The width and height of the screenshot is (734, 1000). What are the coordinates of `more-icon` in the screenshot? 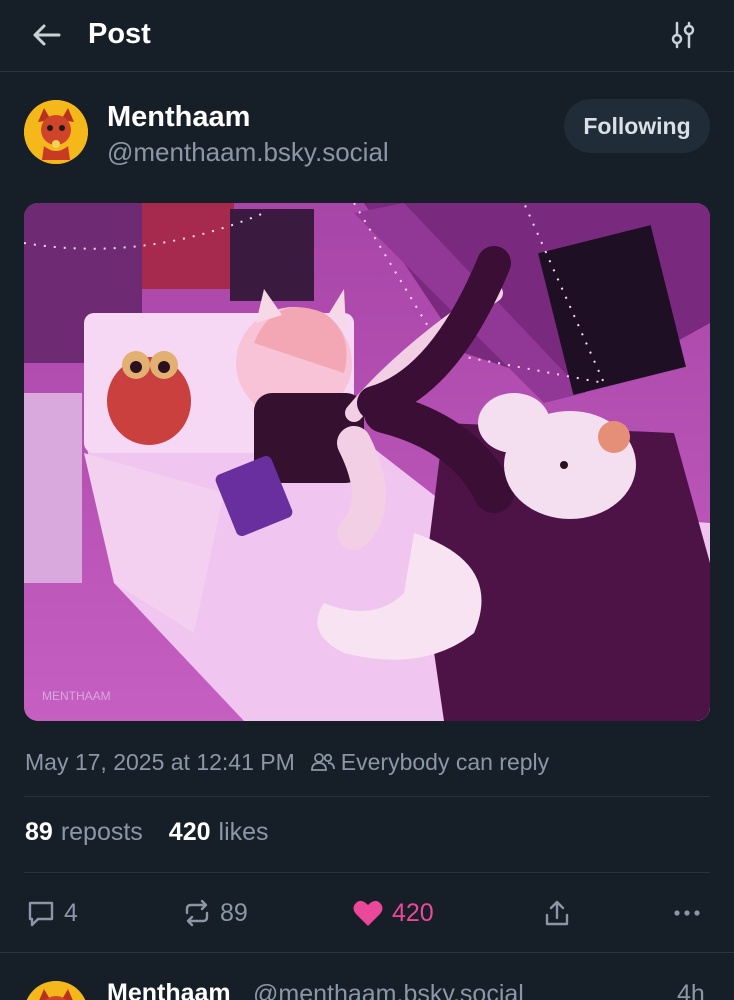 It's located at (687, 913).